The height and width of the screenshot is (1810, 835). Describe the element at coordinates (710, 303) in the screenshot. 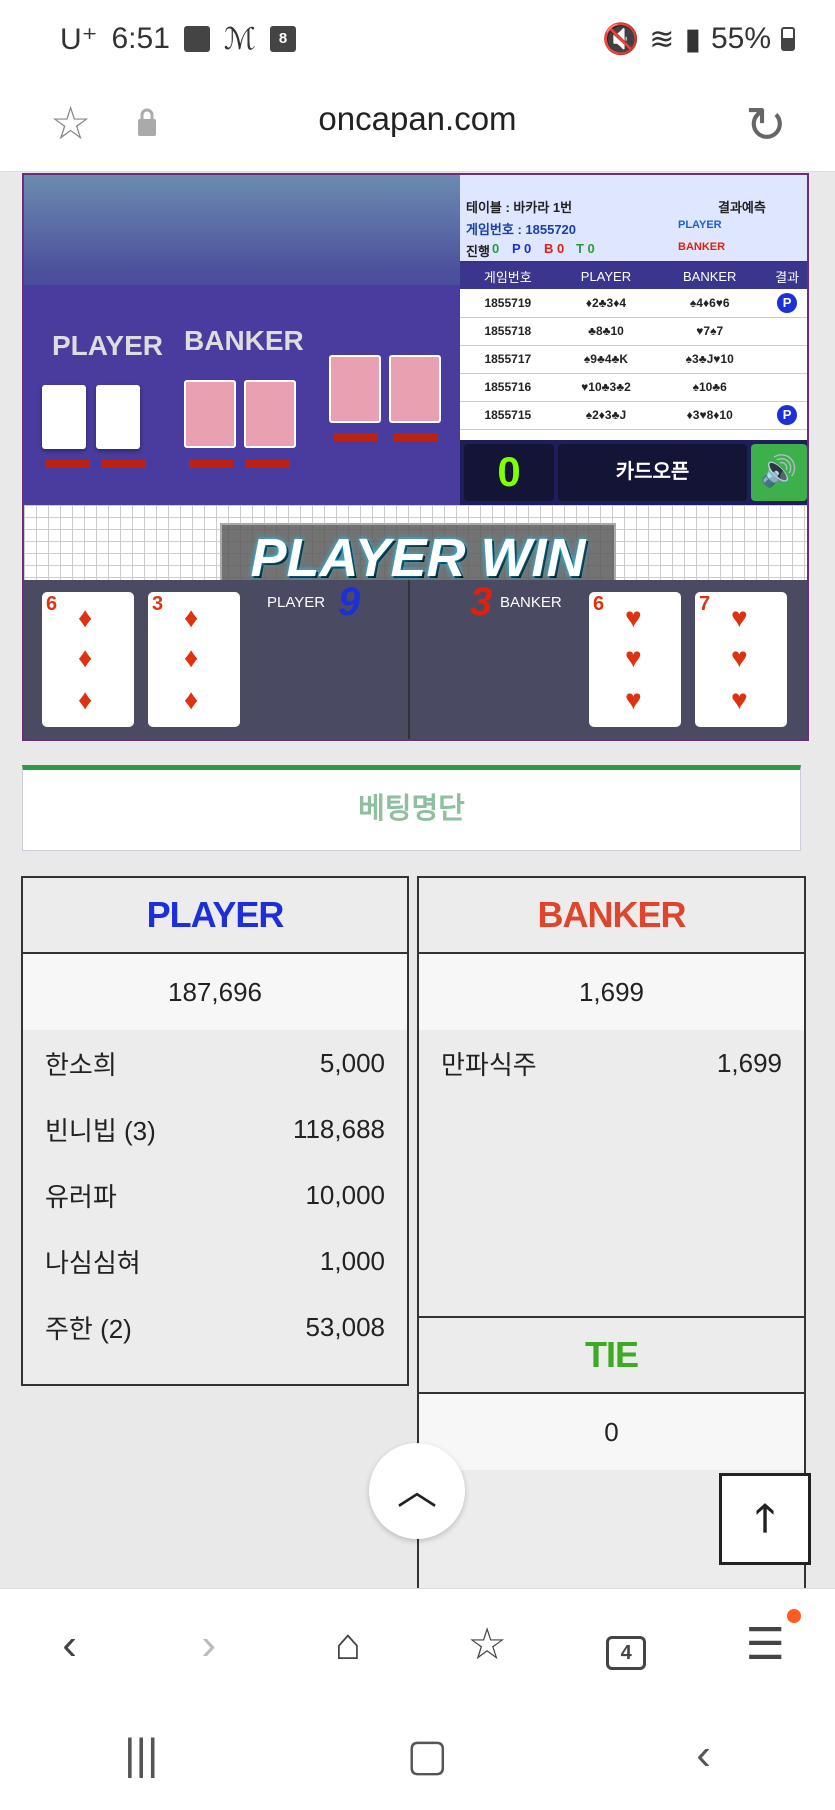

I see `row-banker: ♠4♦6♥6` at that location.